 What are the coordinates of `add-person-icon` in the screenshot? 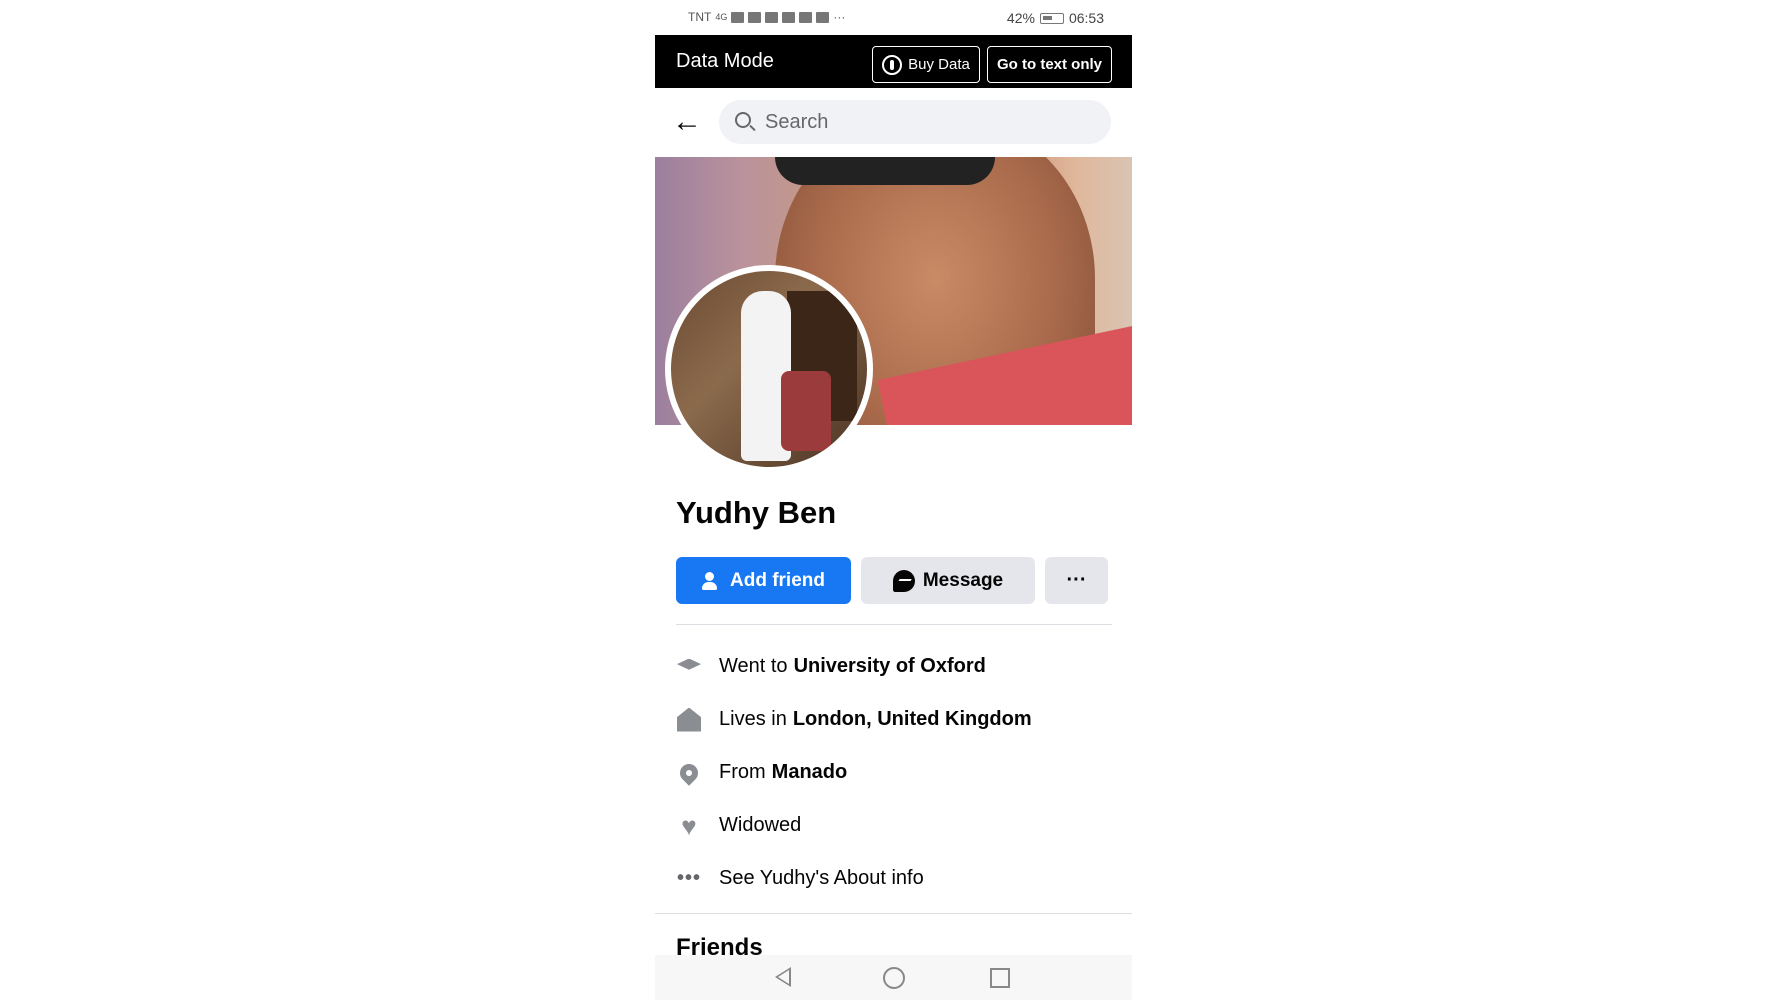 It's located at (712, 580).